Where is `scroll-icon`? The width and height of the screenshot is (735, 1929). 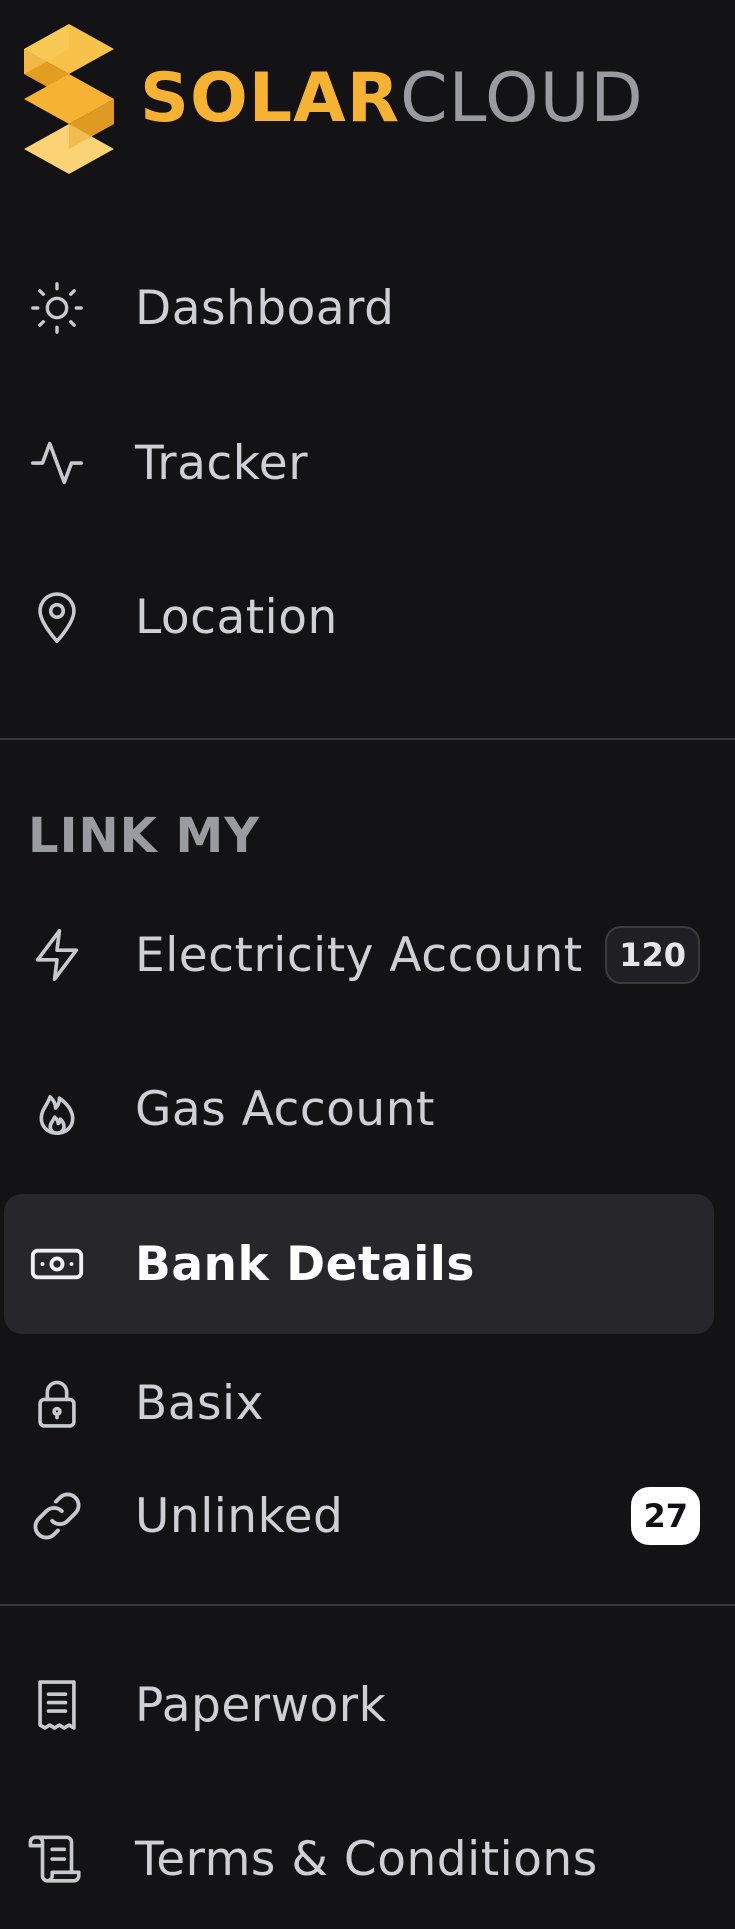
scroll-icon is located at coordinates (57, 1859).